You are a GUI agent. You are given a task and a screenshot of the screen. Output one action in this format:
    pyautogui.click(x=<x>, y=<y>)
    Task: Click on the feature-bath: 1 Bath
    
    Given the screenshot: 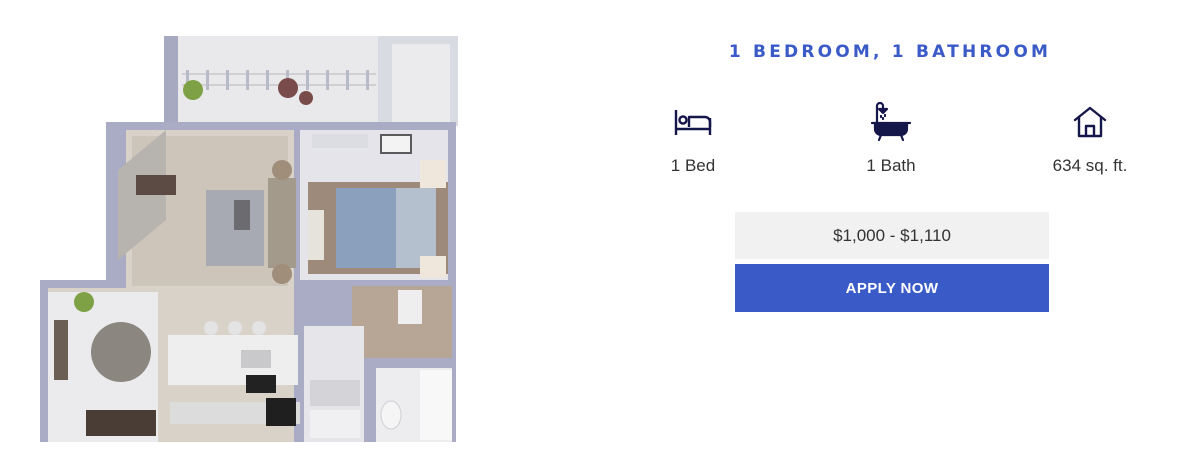 What is the action you would take?
    pyautogui.click(x=891, y=138)
    